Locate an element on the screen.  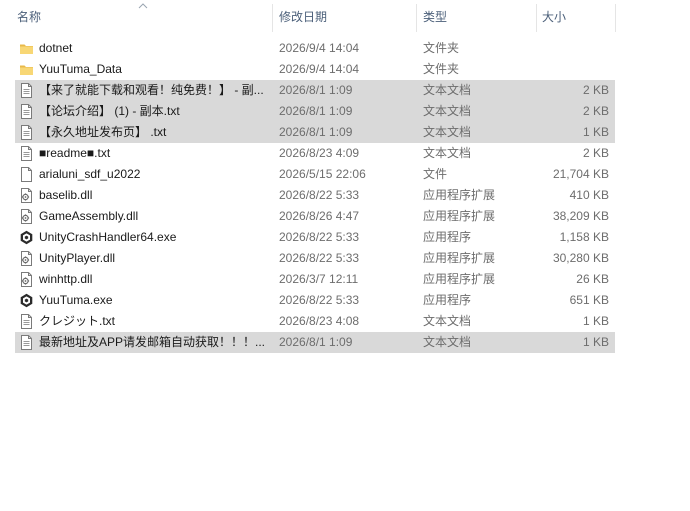
file-name: GameAssembly.dll is located at coordinates (89, 216).